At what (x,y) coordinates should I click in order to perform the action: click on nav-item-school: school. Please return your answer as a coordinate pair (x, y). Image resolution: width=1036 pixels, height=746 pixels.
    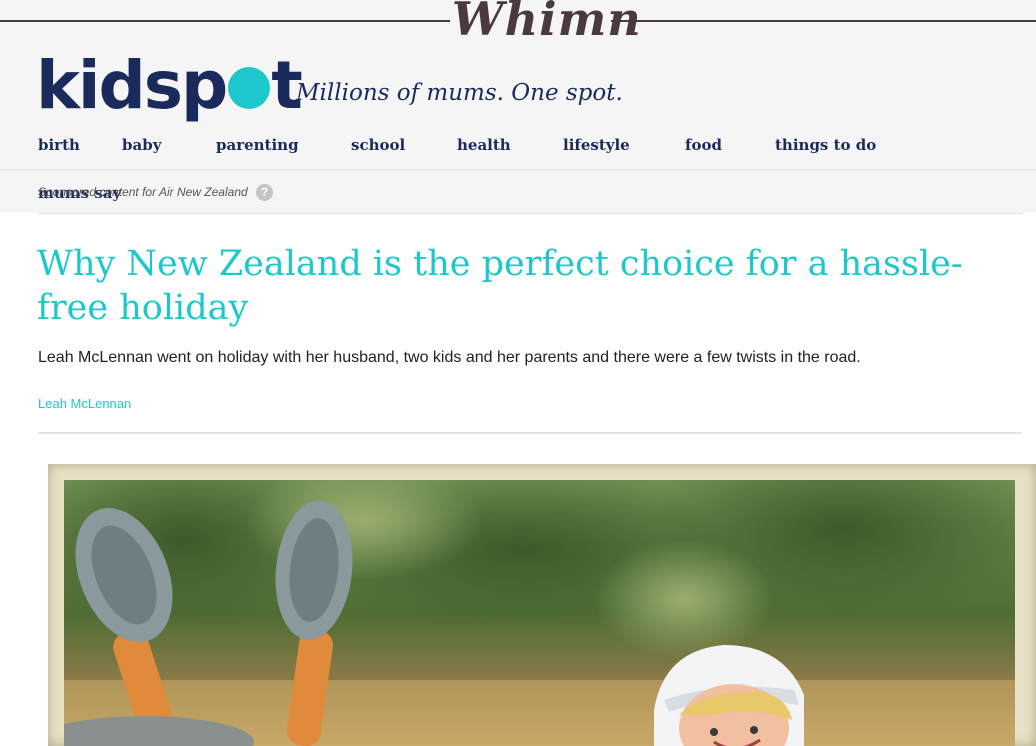
    Looking at the image, I should click on (378, 145).